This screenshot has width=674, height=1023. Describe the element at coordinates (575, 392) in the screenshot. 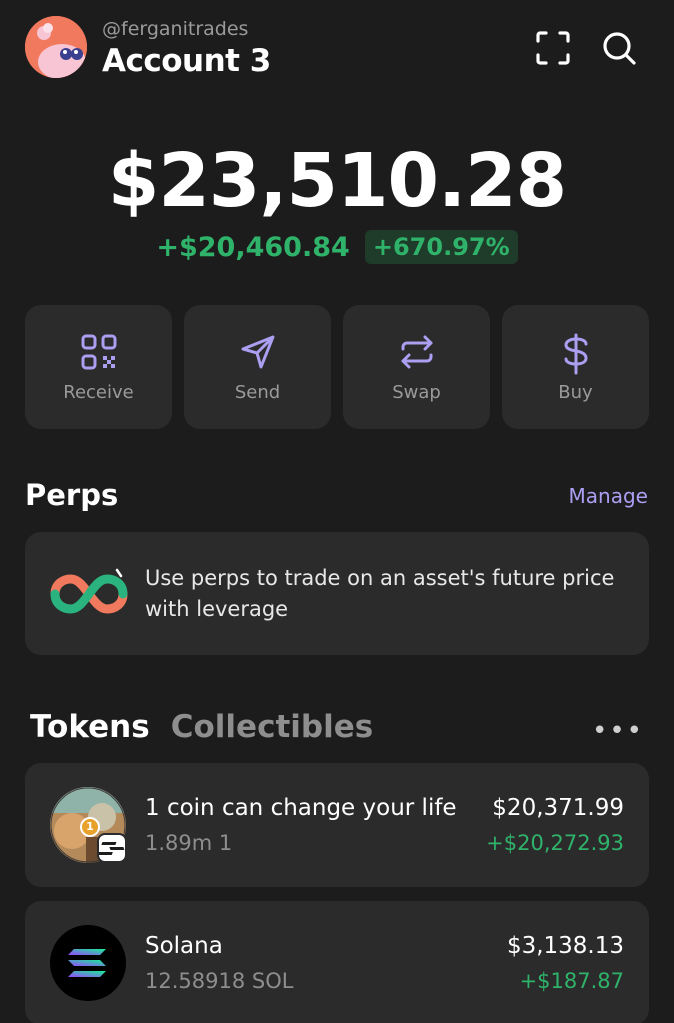

I see `buy-label: Buy` at that location.